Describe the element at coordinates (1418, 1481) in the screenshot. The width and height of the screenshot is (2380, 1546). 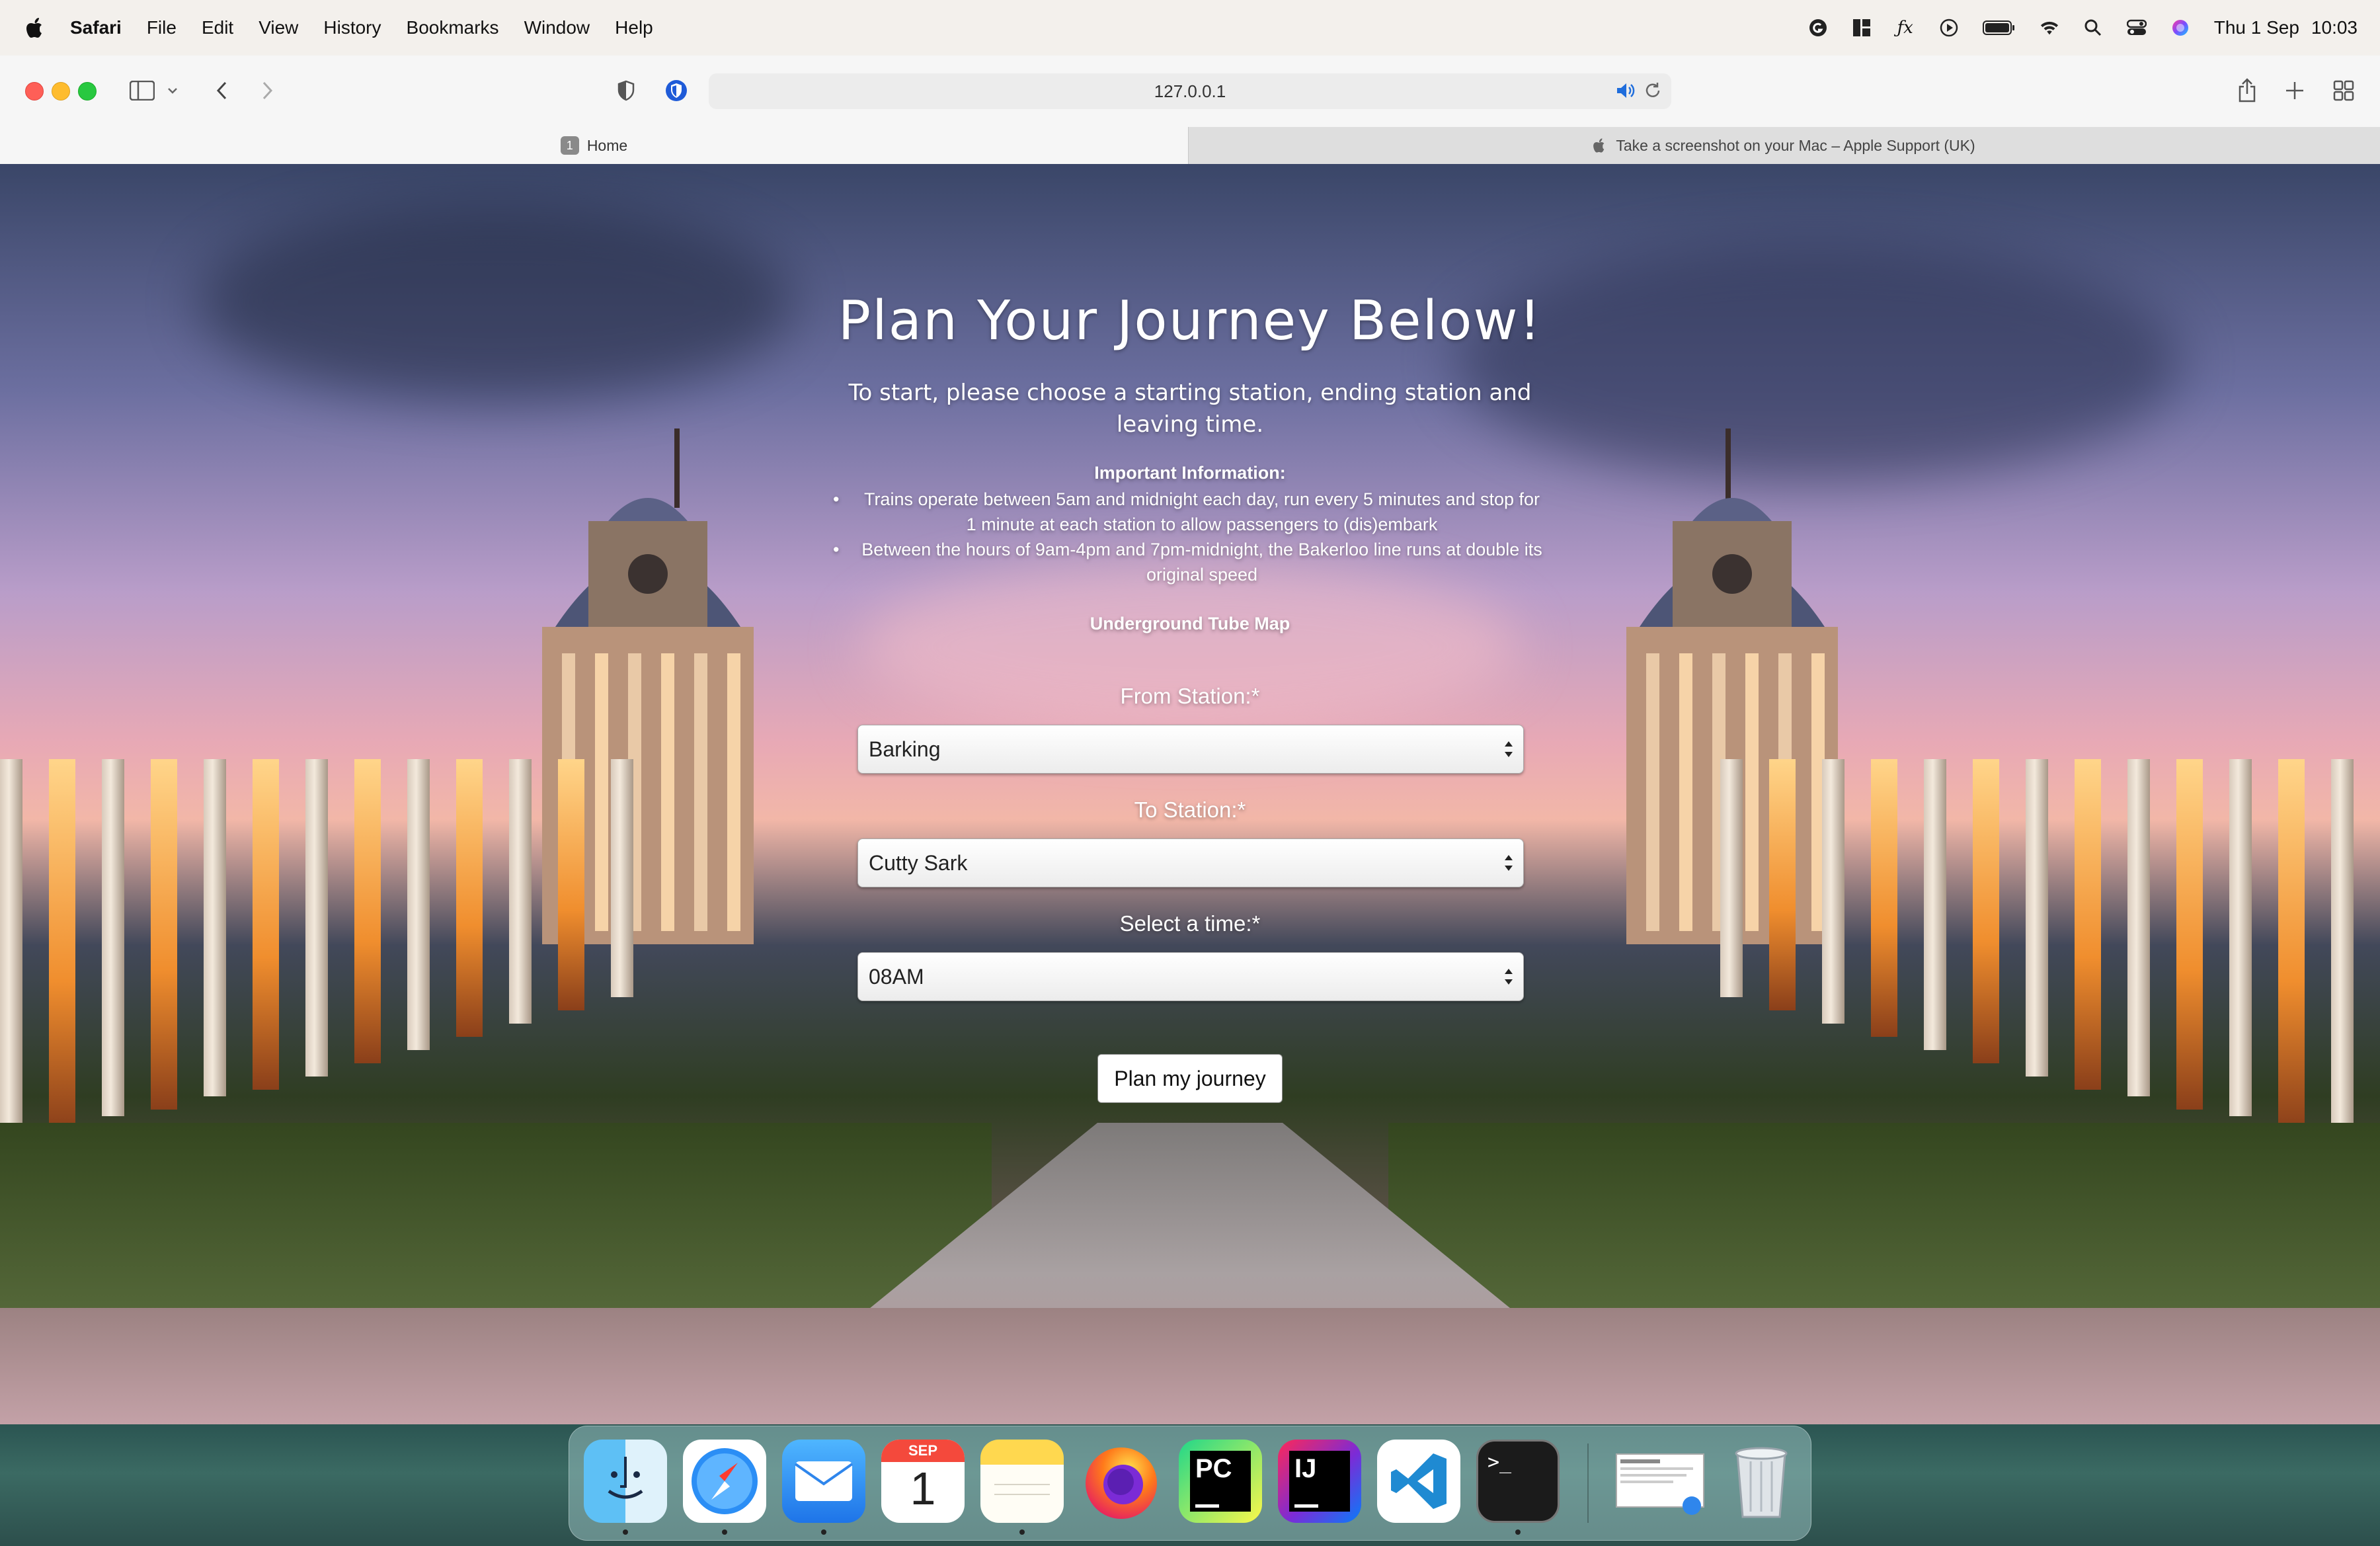
I see `vscode-icon` at that location.